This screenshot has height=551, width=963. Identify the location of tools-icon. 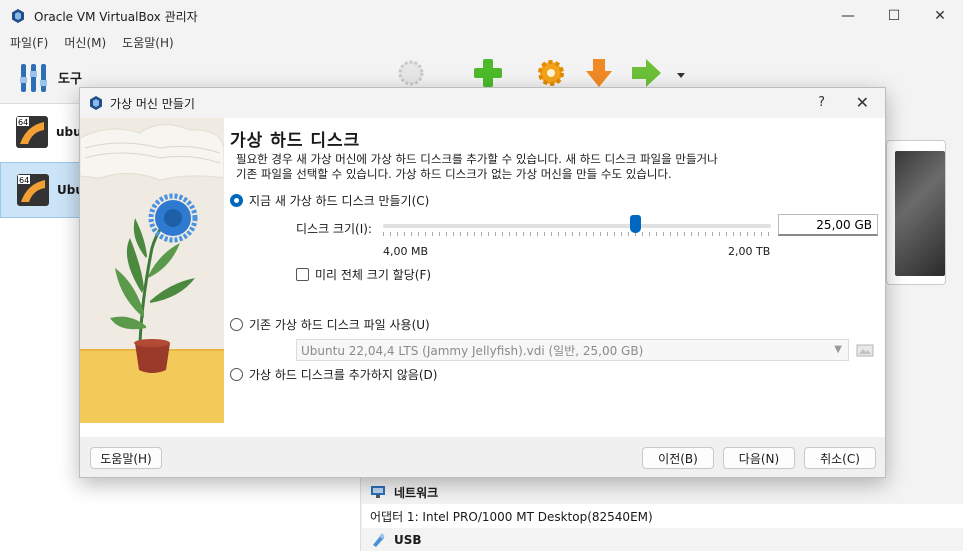
(33, 77).